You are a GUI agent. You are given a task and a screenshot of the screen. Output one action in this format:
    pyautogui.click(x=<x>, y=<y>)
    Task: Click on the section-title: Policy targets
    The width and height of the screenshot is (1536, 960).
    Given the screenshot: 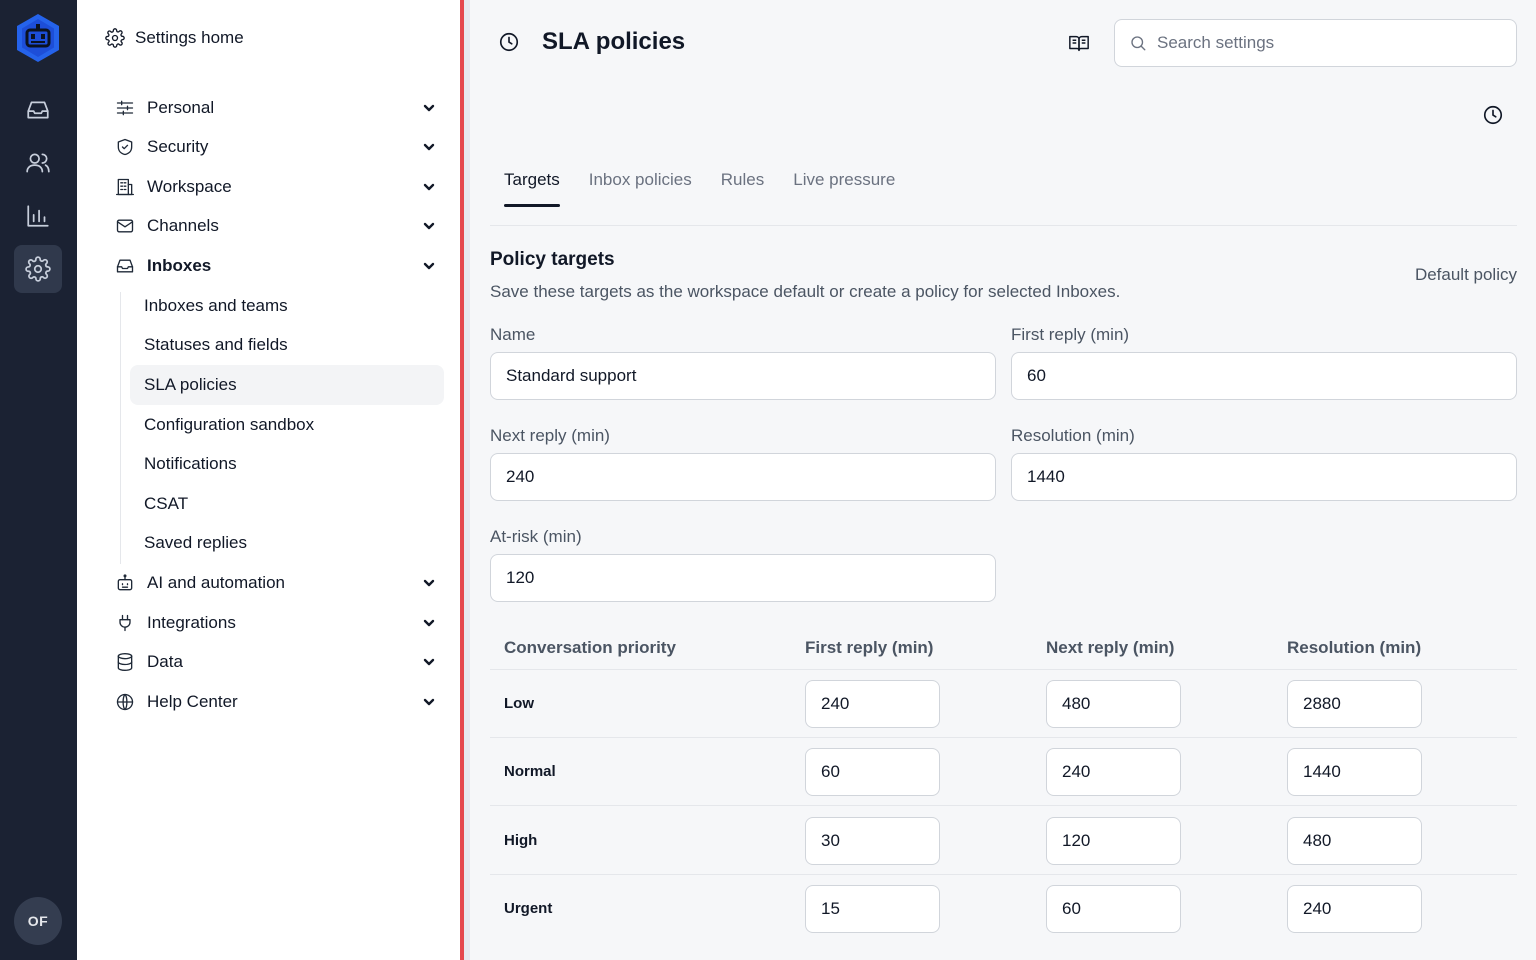 What is the action you would take?
    pyautogui.click(x=552, y=259)
    